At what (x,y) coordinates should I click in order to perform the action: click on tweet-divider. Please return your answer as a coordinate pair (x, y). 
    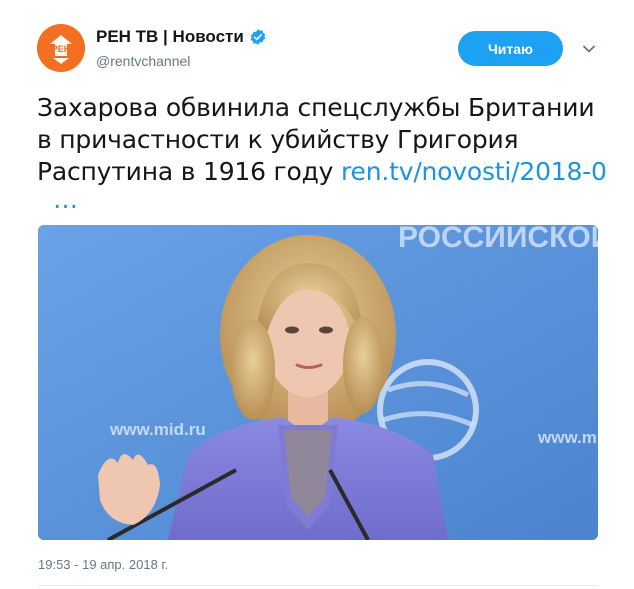
    Looking at the image, I should click on (318, 585).